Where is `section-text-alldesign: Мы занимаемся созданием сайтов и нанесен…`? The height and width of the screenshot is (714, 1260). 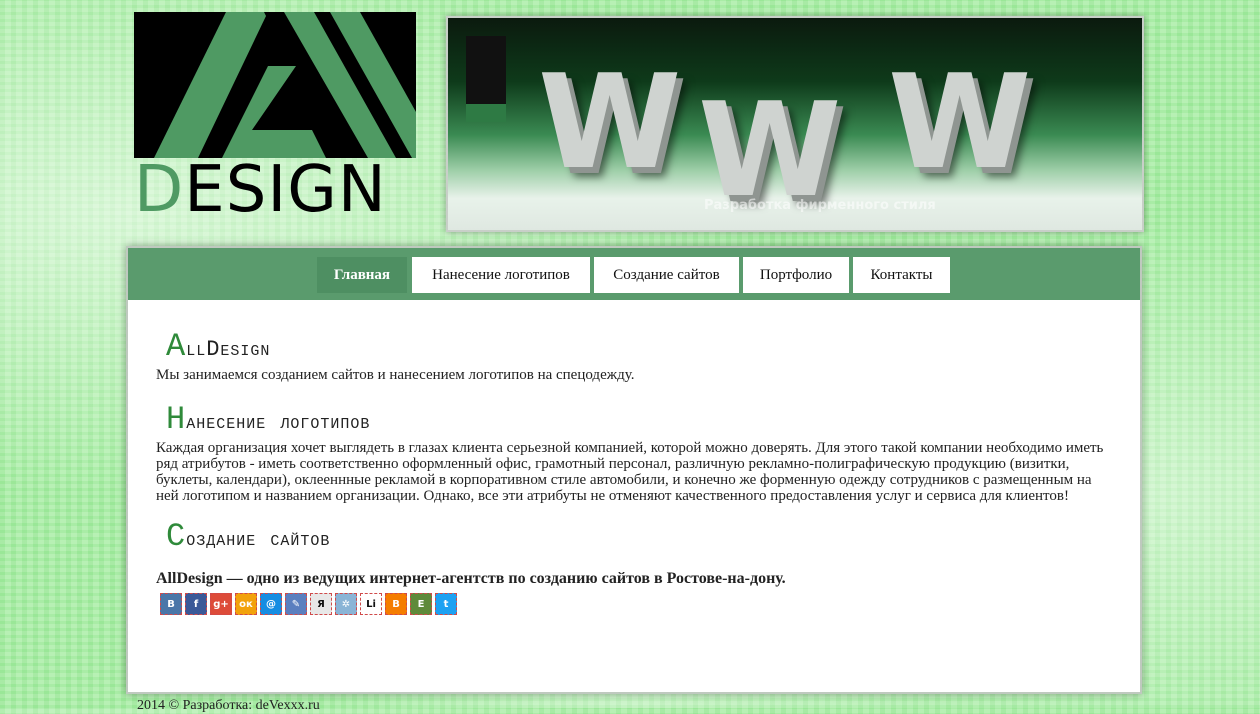 section-text-alldesign: Мы занимаемся созданием сайтов и нанесен… is located at coordinates (395, 375).